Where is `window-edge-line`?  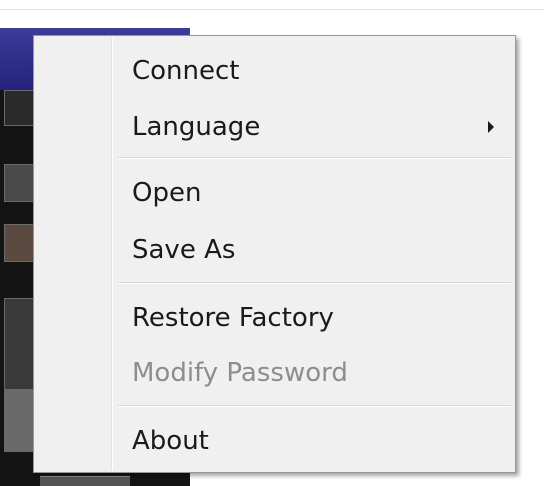 window-edge-line is located at coordinates (272, 9).